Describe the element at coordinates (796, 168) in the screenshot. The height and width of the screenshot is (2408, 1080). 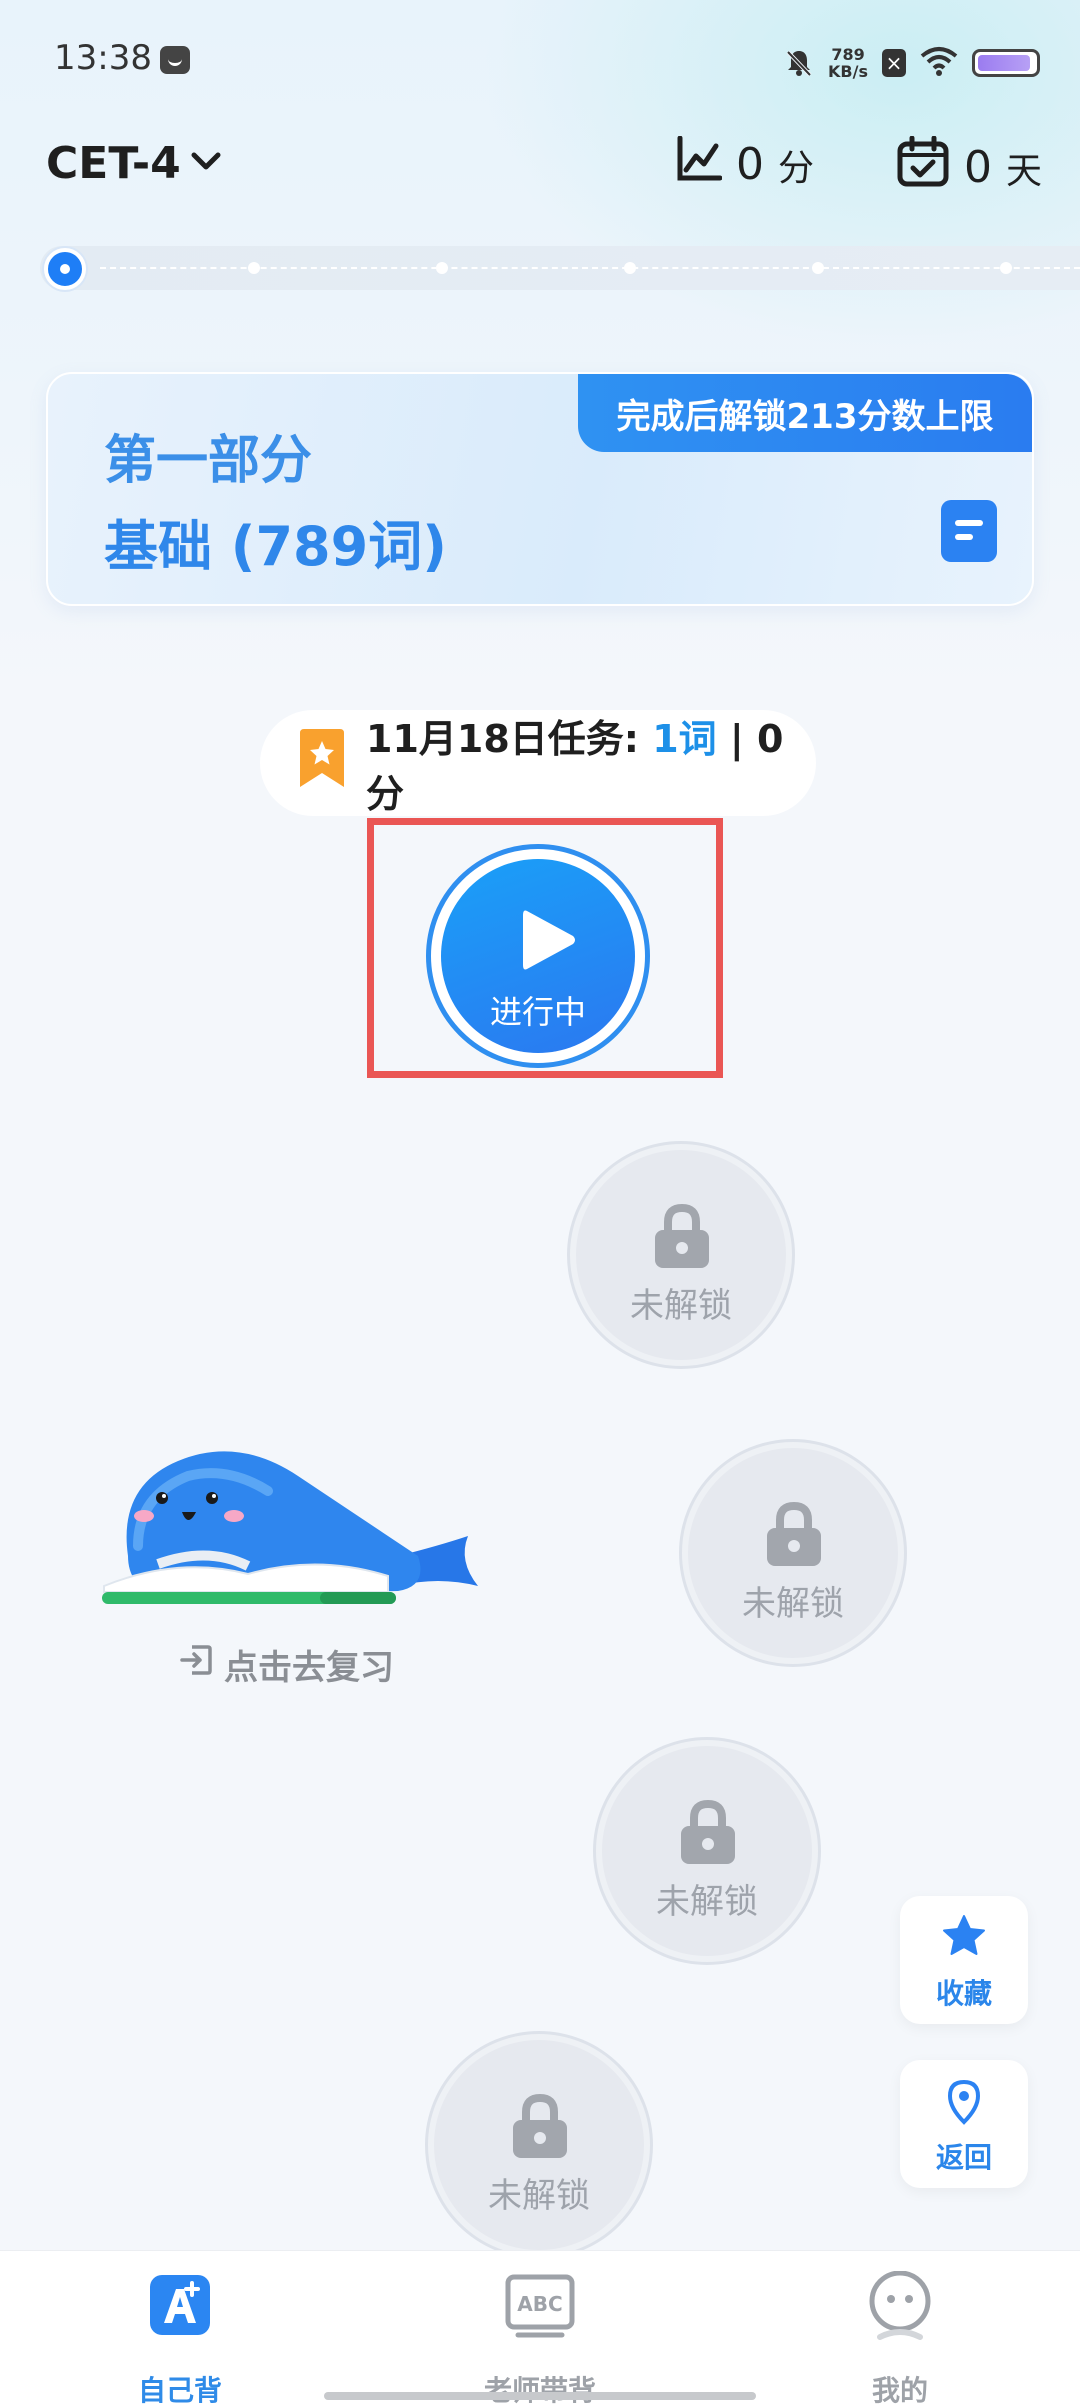
I see `score-unit: 分` at that location.